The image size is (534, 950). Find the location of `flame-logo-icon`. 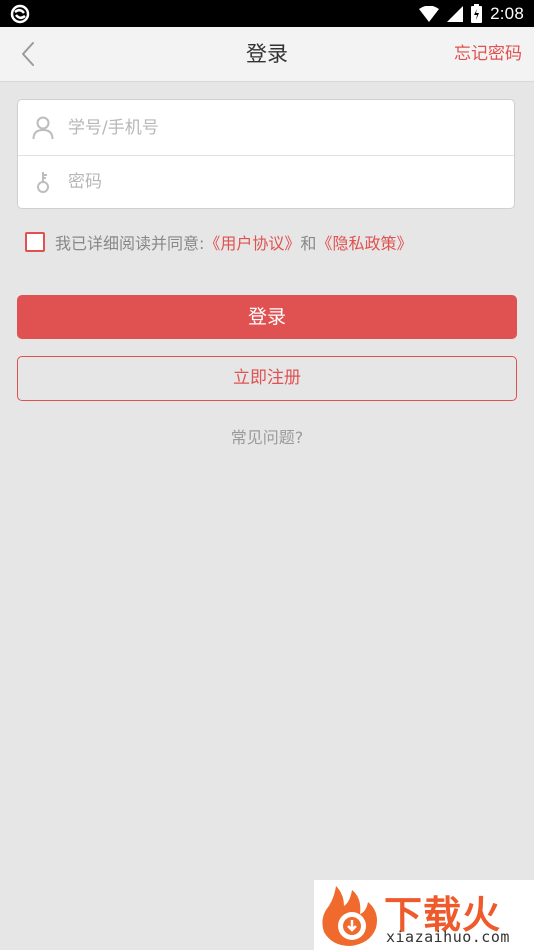

flame-logo-icon is located at coordinates (349, 916).